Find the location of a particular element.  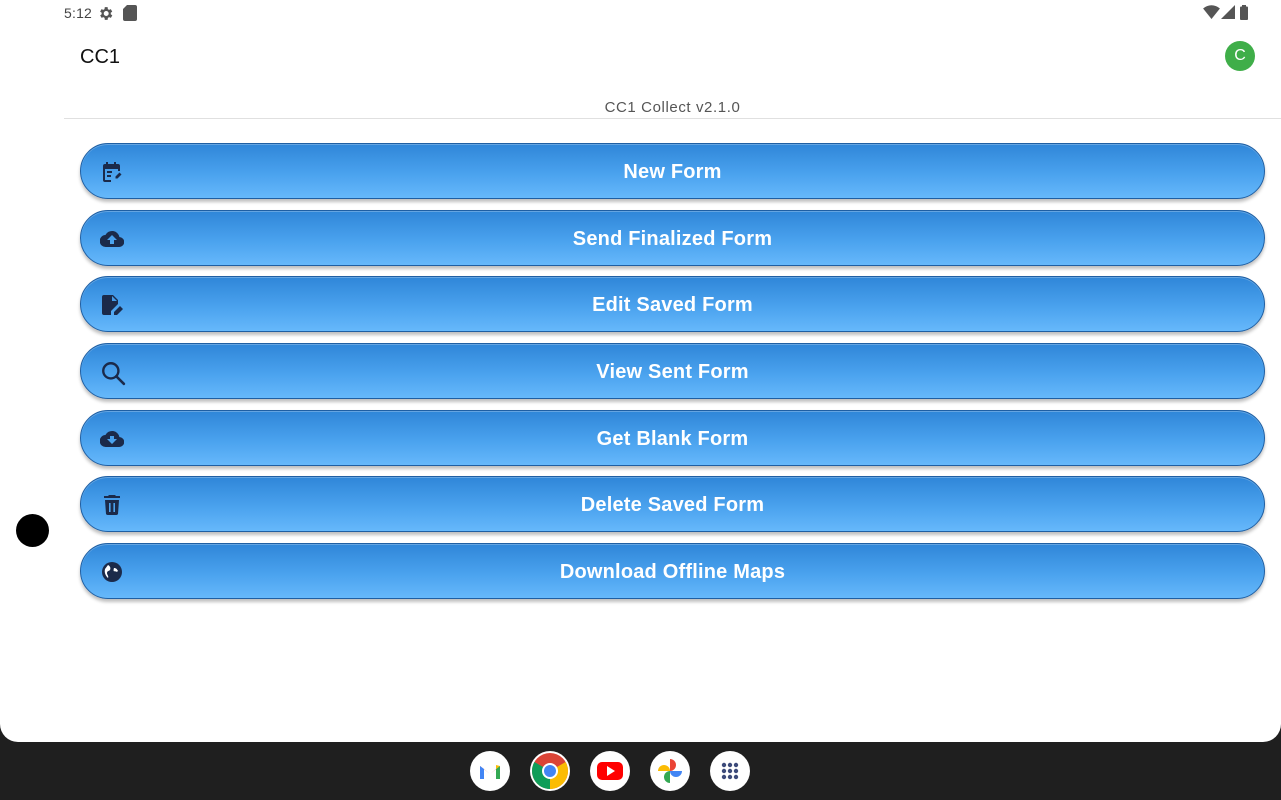

delete-saved-form-button: Delete Saved Form is located at coordinates (672, 504).